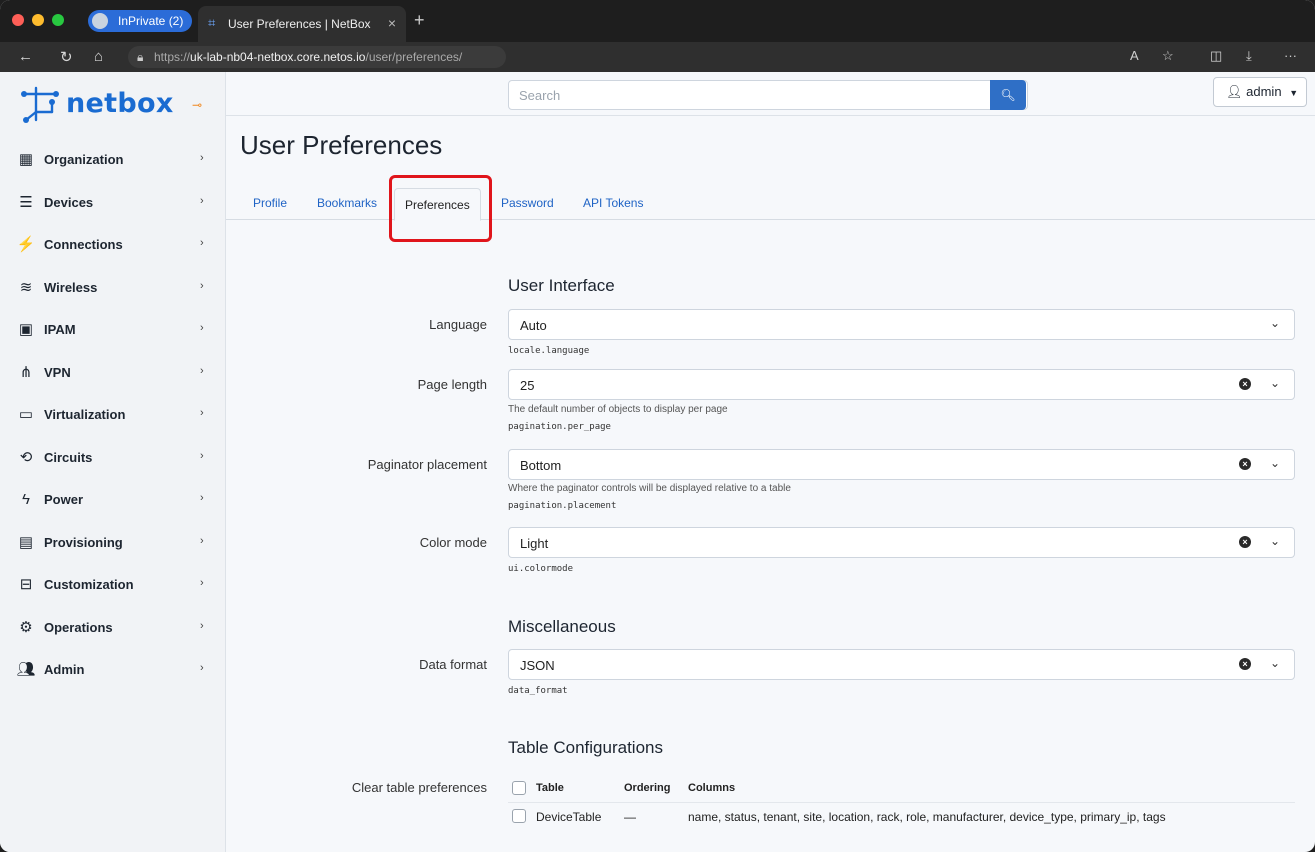 This screenshot has width=1315, height=852. I want to click on read-aloud-icon: A, so click(1134, 55).